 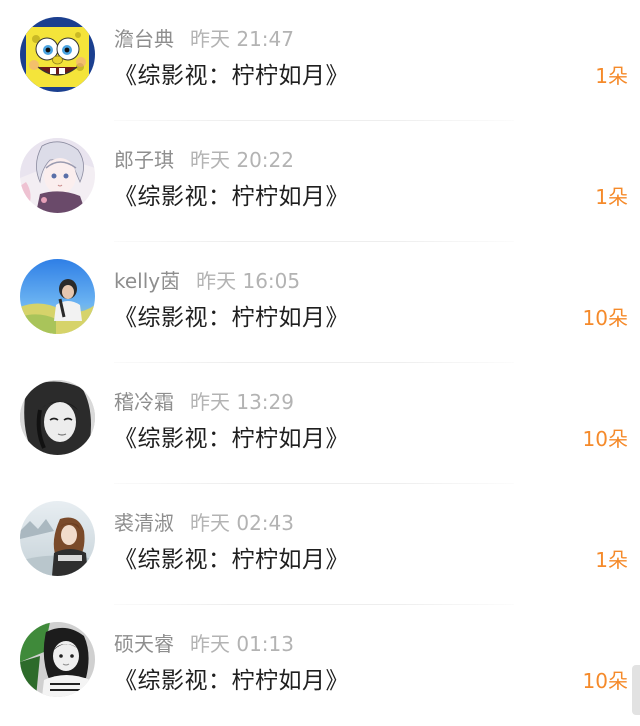 I want to click on spongebob-avatar-icon, so click(x=57, y=54).